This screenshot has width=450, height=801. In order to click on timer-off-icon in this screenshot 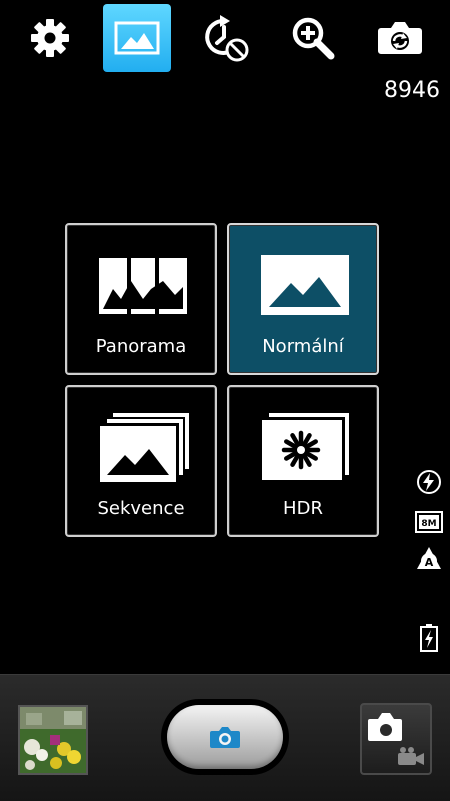, I will do `click(227, 38)`.